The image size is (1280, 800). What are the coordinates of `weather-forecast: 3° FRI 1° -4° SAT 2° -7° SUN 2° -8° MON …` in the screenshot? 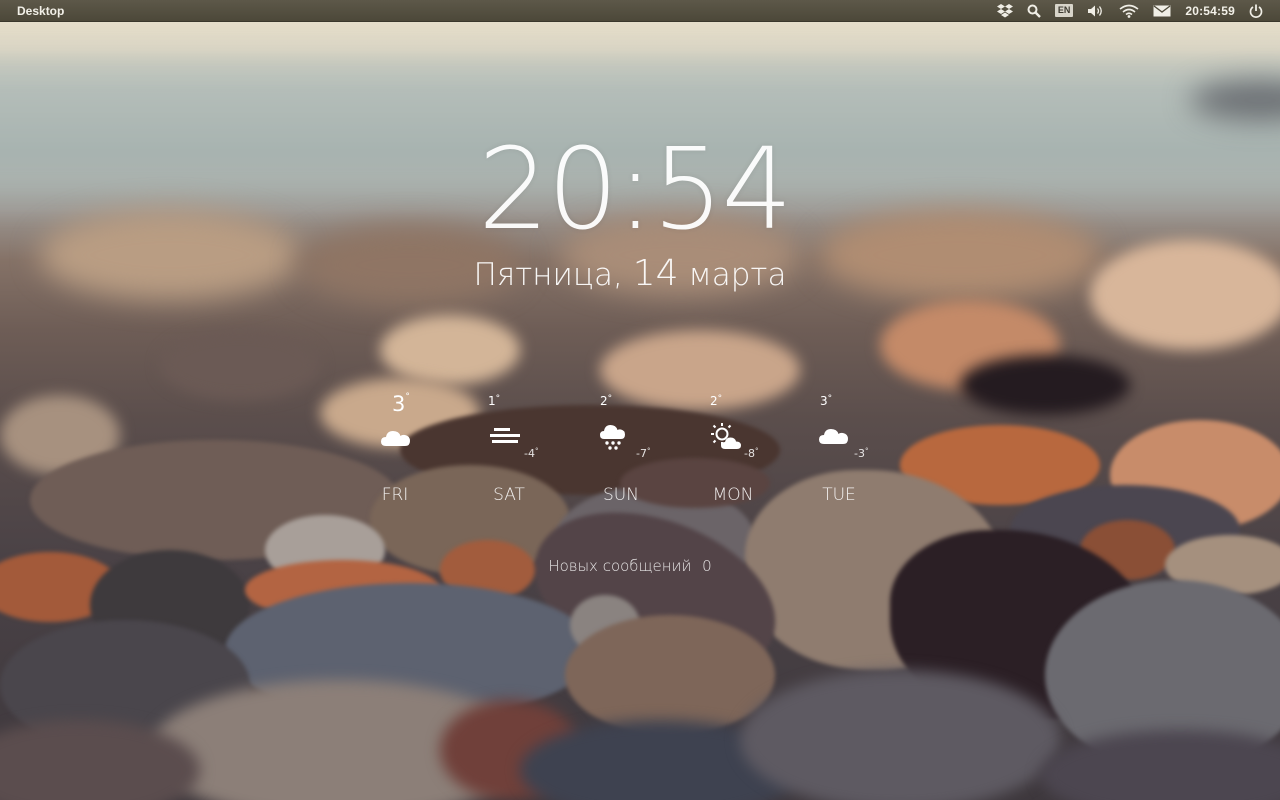 It's located at (630, 452).